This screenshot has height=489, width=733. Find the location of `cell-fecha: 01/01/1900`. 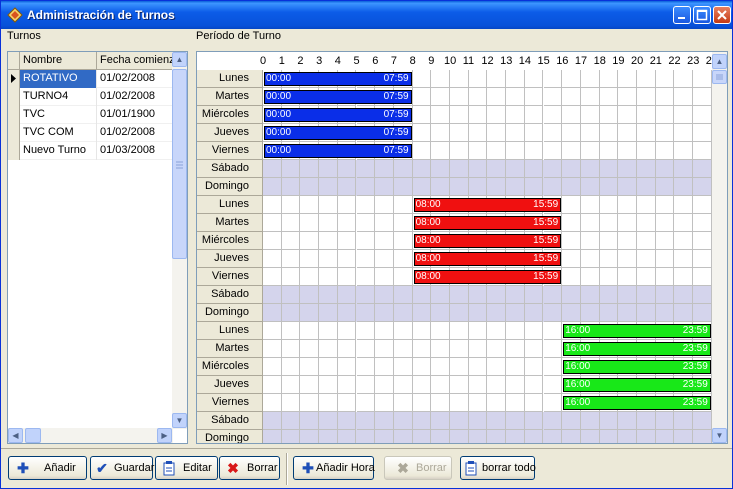

cell-fecha: 01/01/1900 is located at coordinates (135, 115).